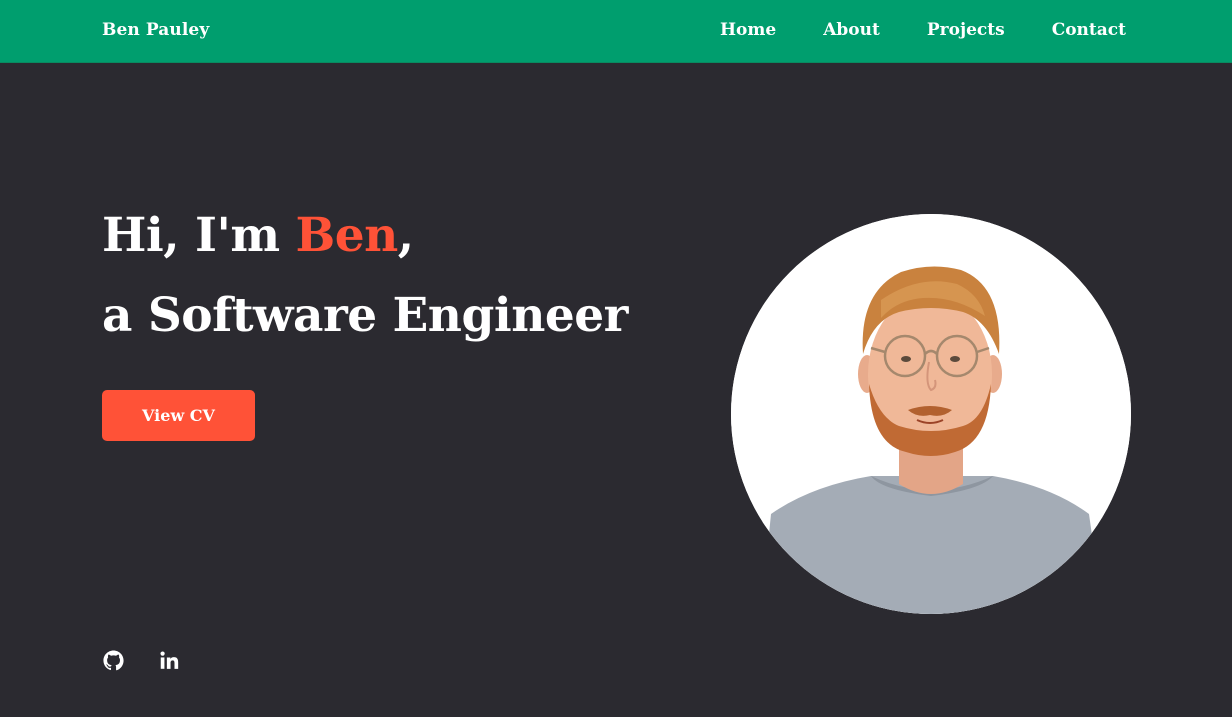 The image size is (1232, 717). What do you see at coordinates (616, 31) in the screenshot?
I see `navbar: Ben Pauley Home About Projects Contact` at bounding box center [616, 31].